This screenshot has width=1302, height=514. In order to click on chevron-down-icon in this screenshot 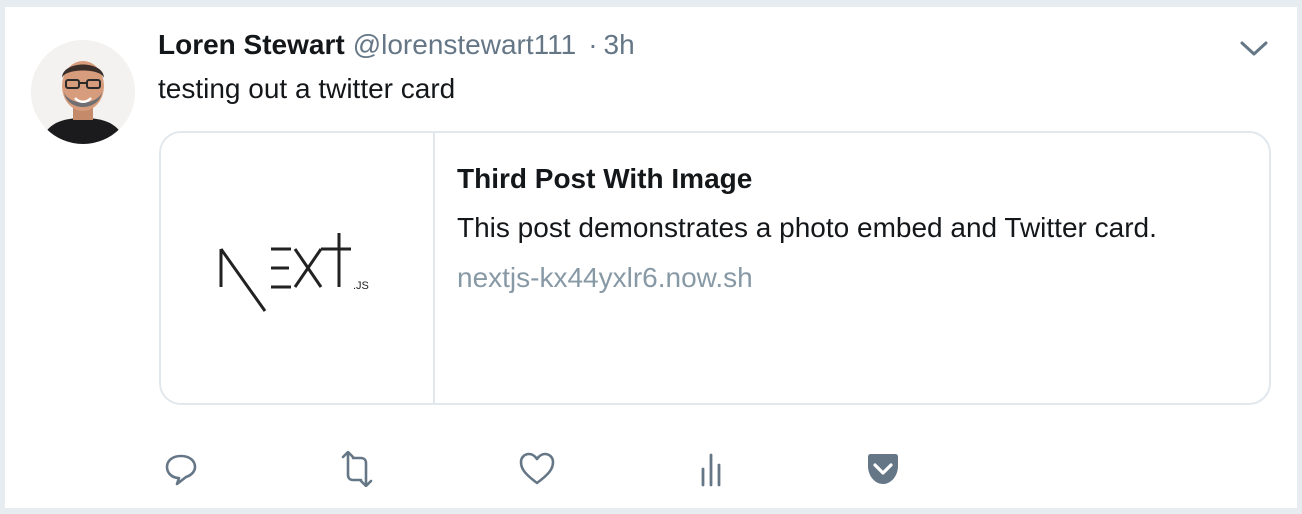, I will do `click(1254, 48)`.